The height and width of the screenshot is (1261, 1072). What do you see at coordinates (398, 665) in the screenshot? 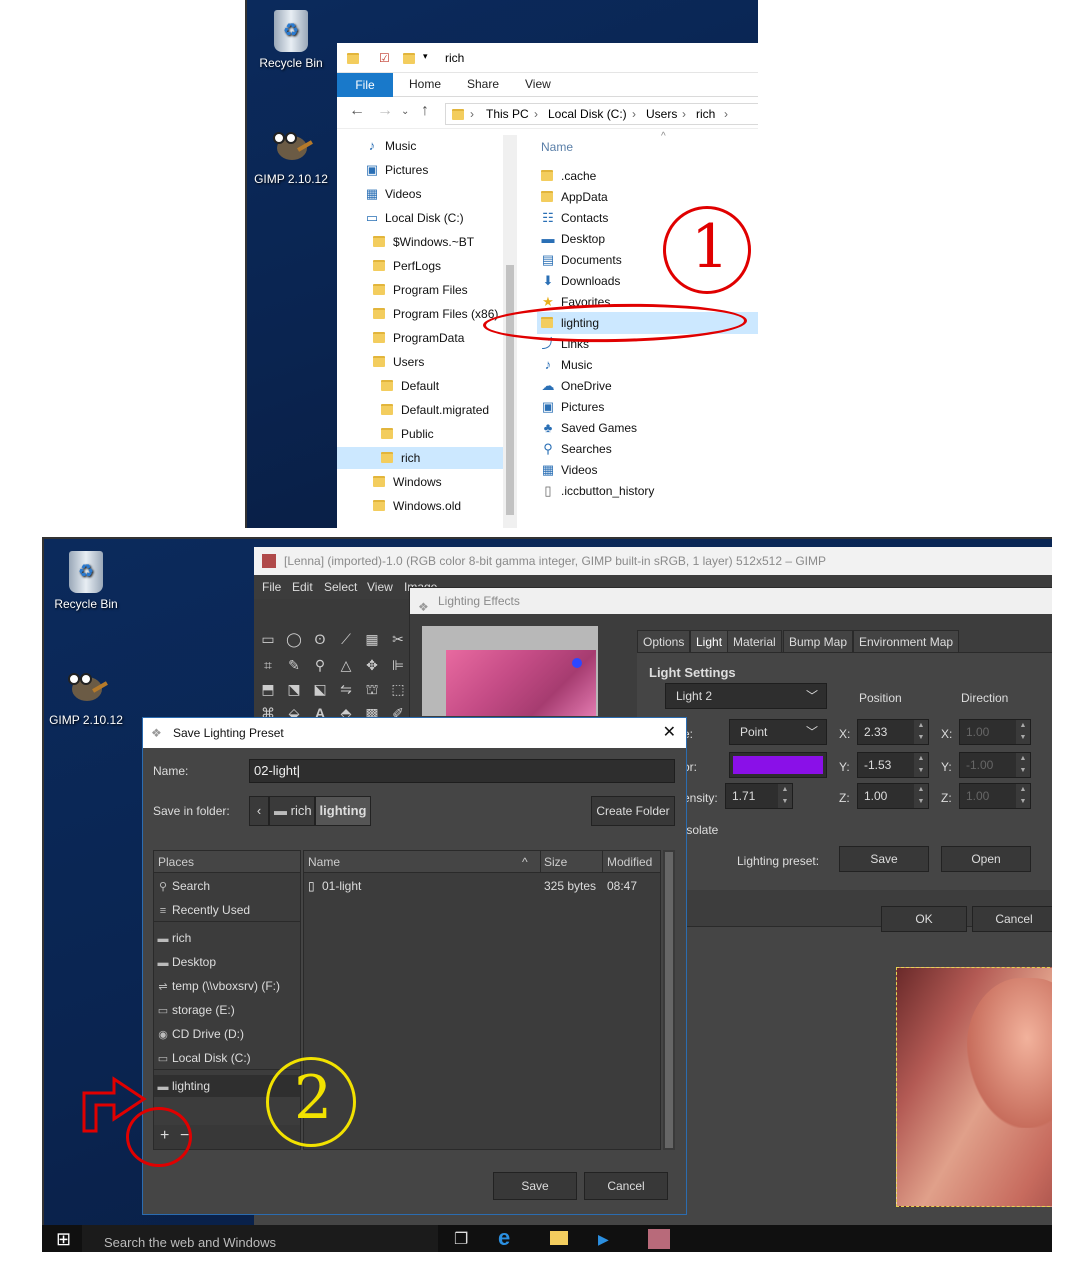
I see `align-icon: ⊫` at bounding box center [398, 665].